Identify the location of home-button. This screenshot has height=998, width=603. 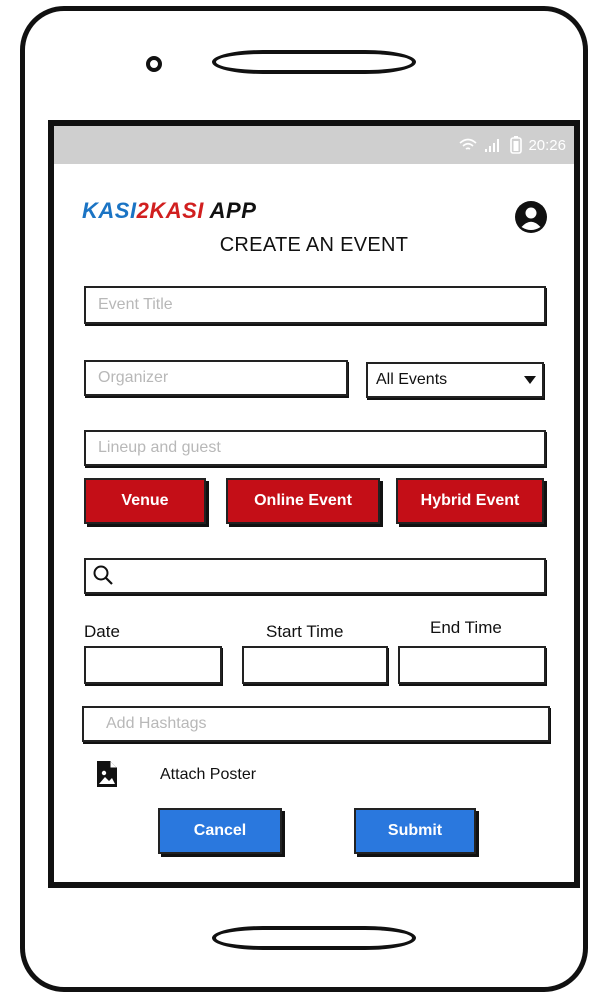
(314, 938).